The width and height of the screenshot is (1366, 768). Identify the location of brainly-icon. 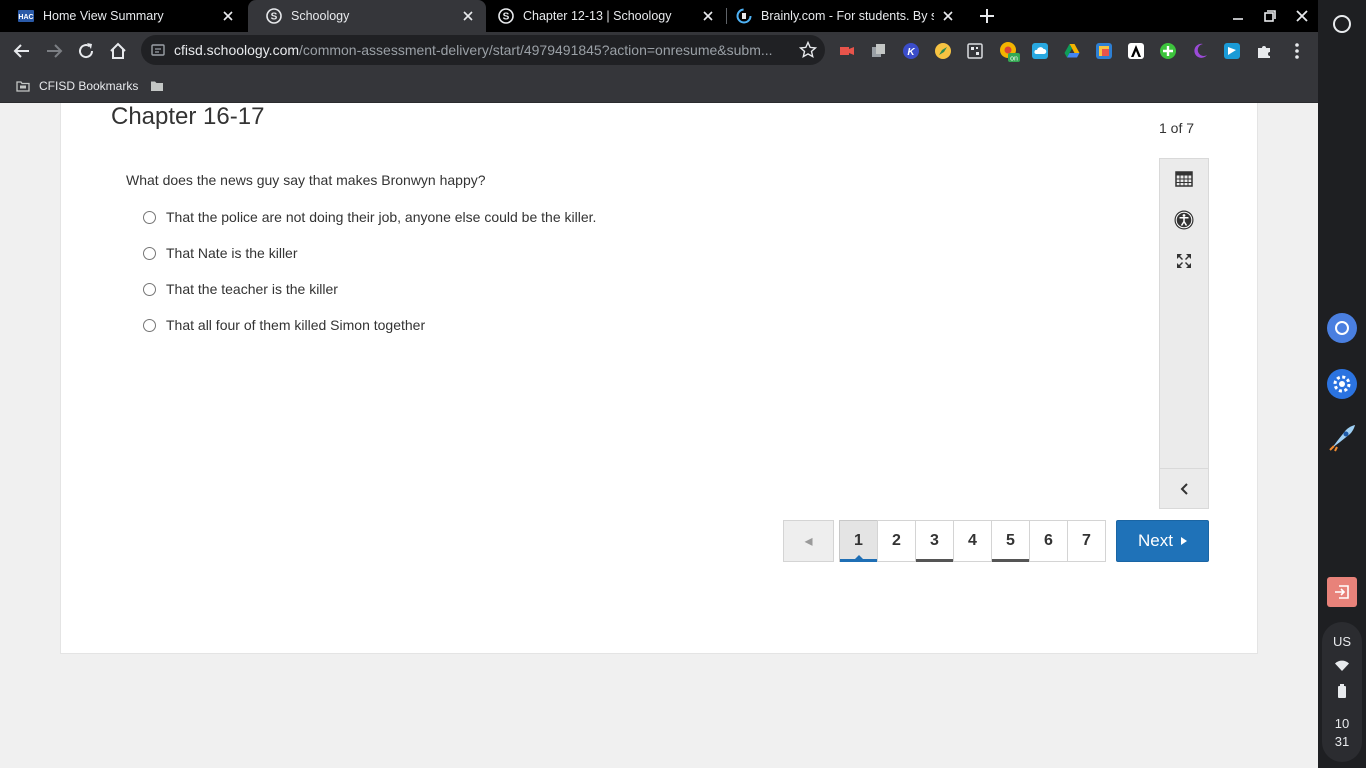
(744, 16).